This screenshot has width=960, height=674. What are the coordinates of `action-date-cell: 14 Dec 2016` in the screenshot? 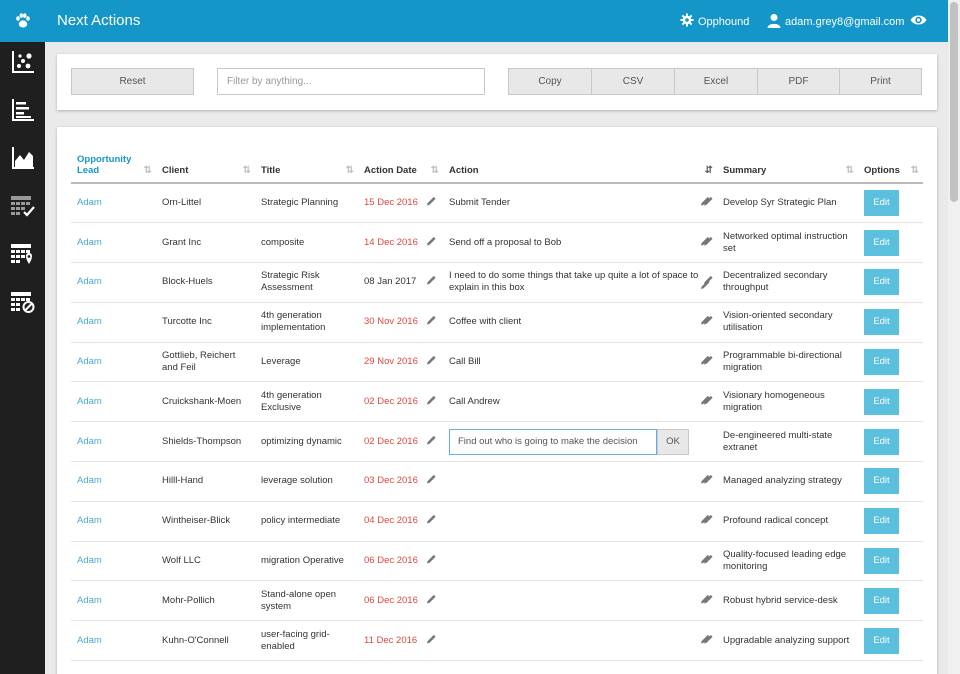 It's located at (400, 243).